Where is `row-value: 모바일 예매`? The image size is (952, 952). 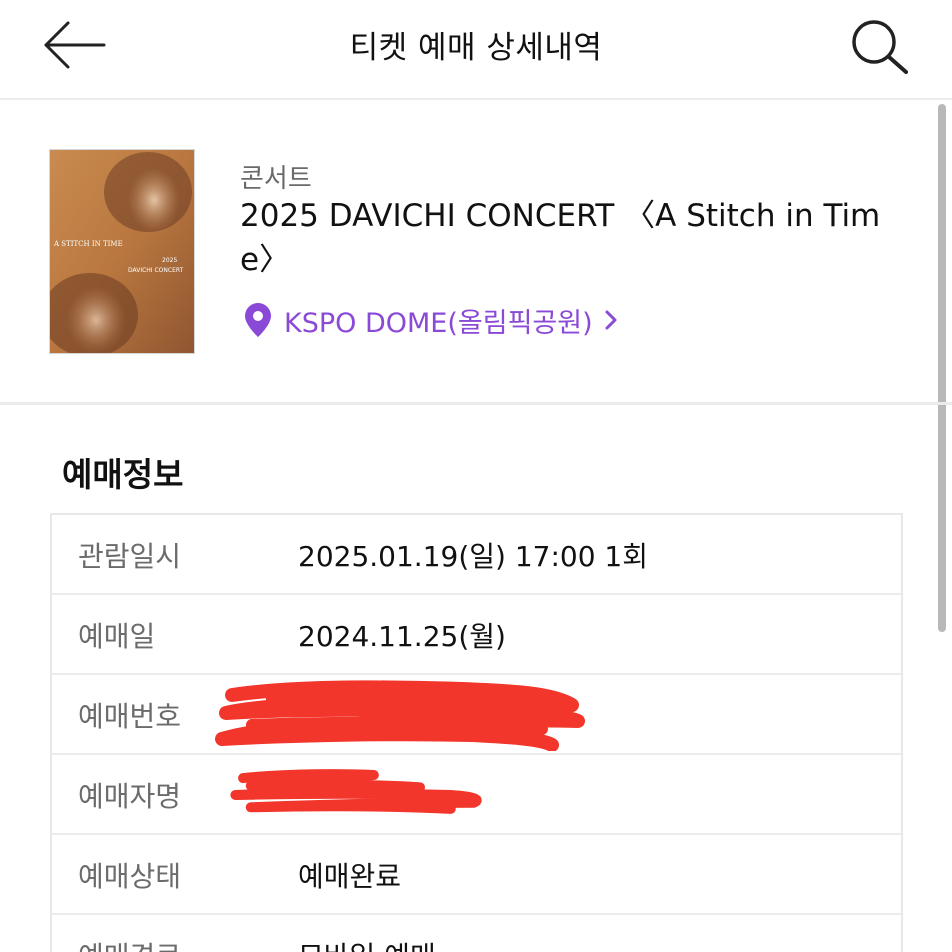
row-value: 모바일 예매 is located at coordinates (367, 943).